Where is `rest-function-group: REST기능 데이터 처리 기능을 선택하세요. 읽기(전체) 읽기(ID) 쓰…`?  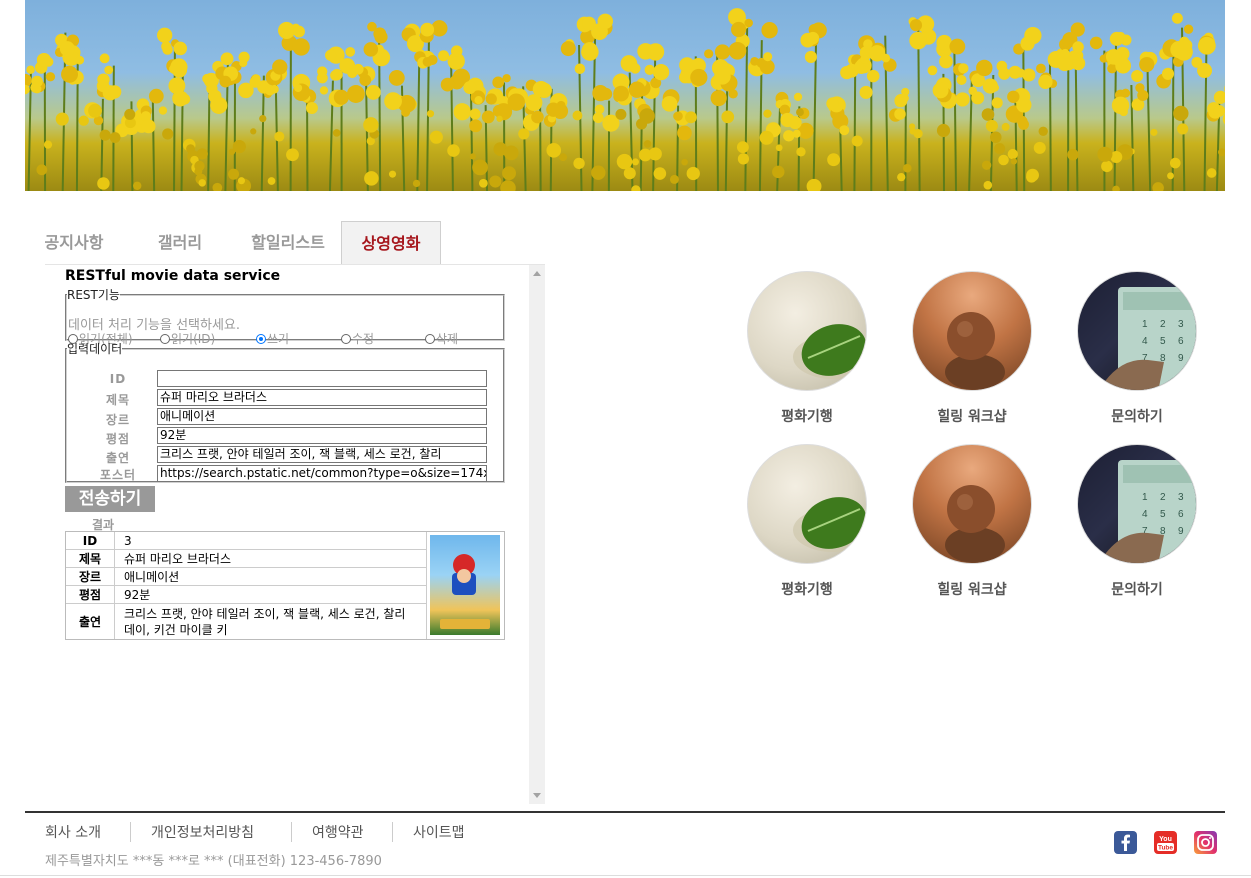
rest-function-group: REST기능 데이터 처리 기능을 선택하세요. 읽기(전체) 읽기(ID) 쓰… is located at coordinates (285, 317).